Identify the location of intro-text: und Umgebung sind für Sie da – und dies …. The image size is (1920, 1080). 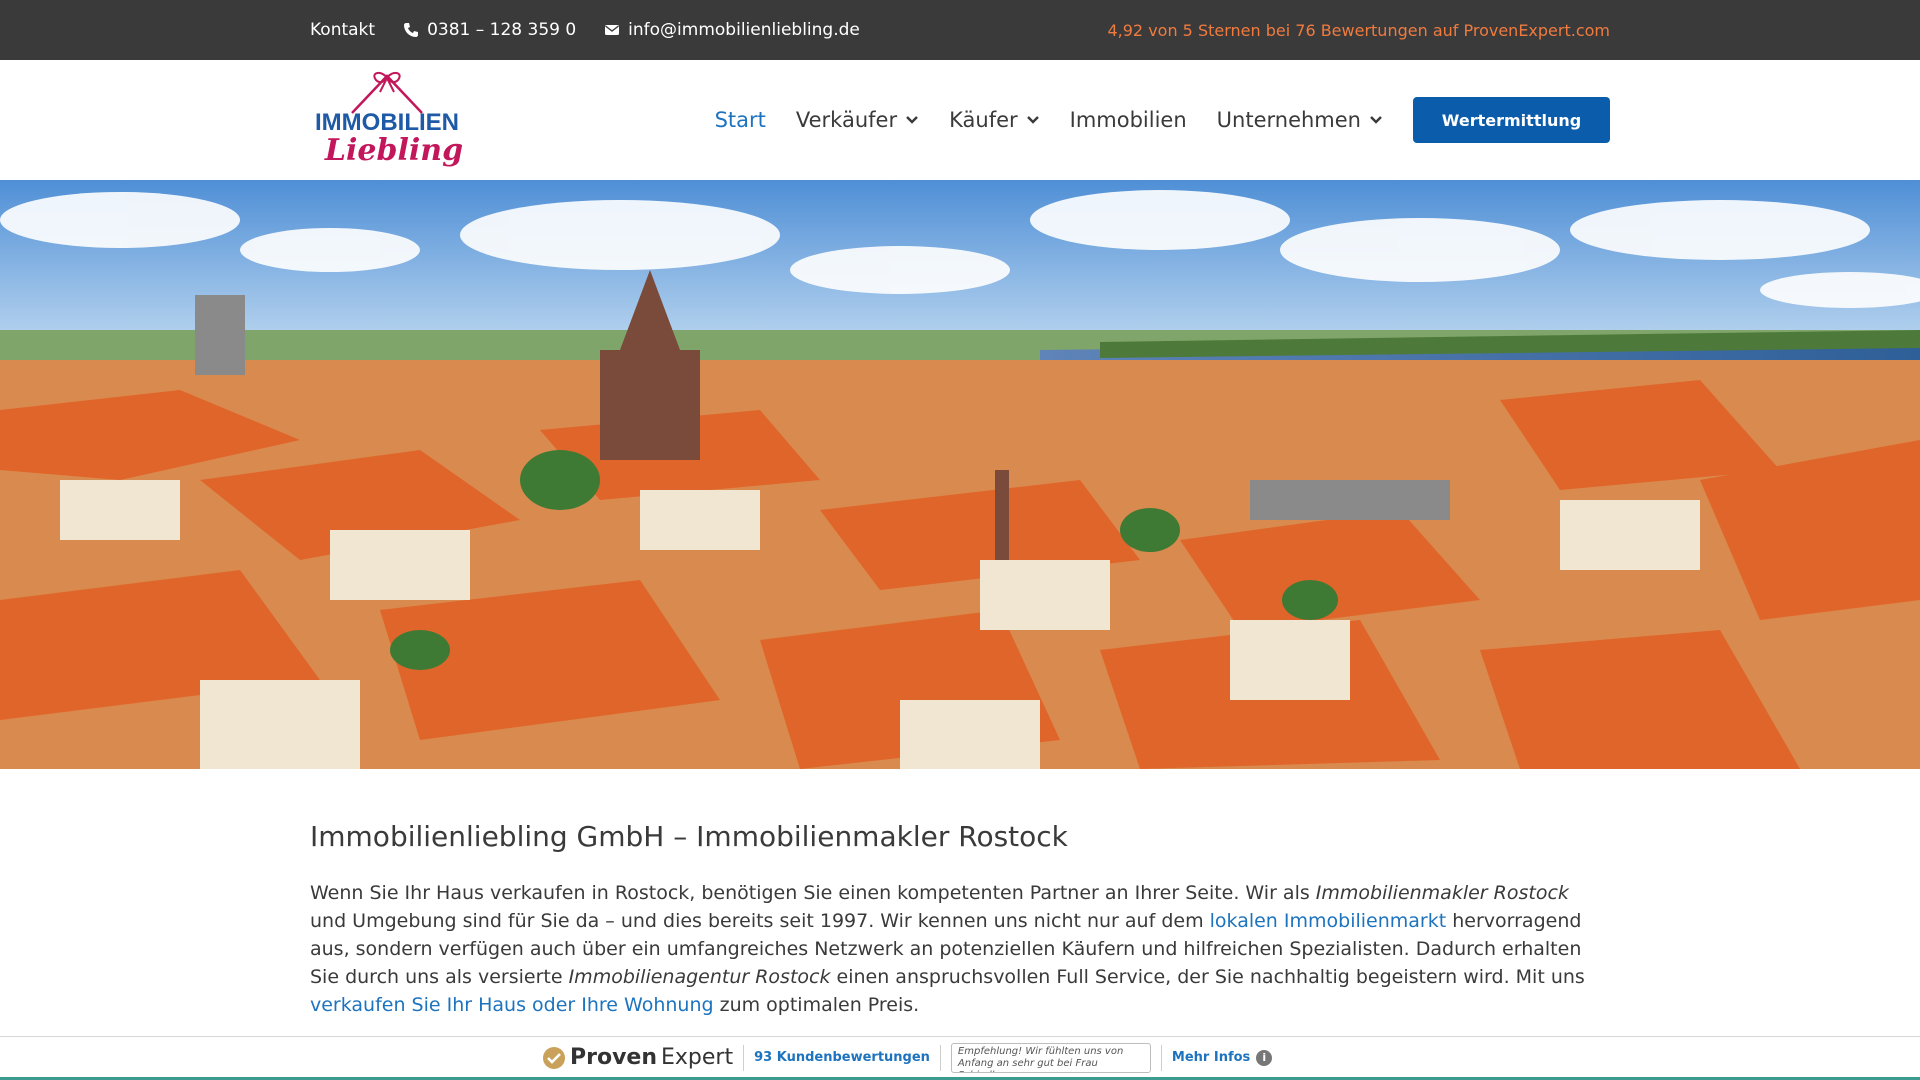
(760, 921).